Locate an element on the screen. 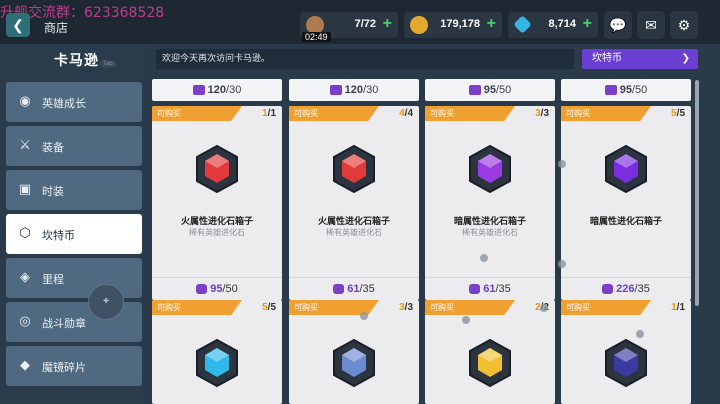 This screenshot has width=720, height=404. item-price: 226/35 is located at coordinates (626, 288).